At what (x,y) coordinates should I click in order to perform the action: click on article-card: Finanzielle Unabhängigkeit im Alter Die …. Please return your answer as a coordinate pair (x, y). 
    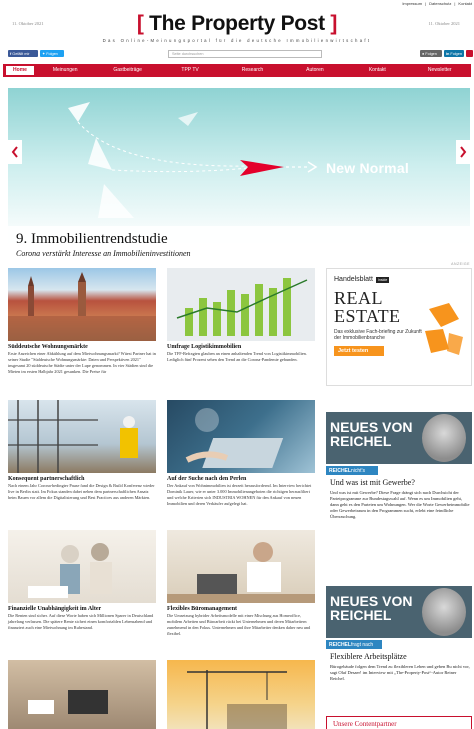
    Looking at the image, I should click on (82, 580).